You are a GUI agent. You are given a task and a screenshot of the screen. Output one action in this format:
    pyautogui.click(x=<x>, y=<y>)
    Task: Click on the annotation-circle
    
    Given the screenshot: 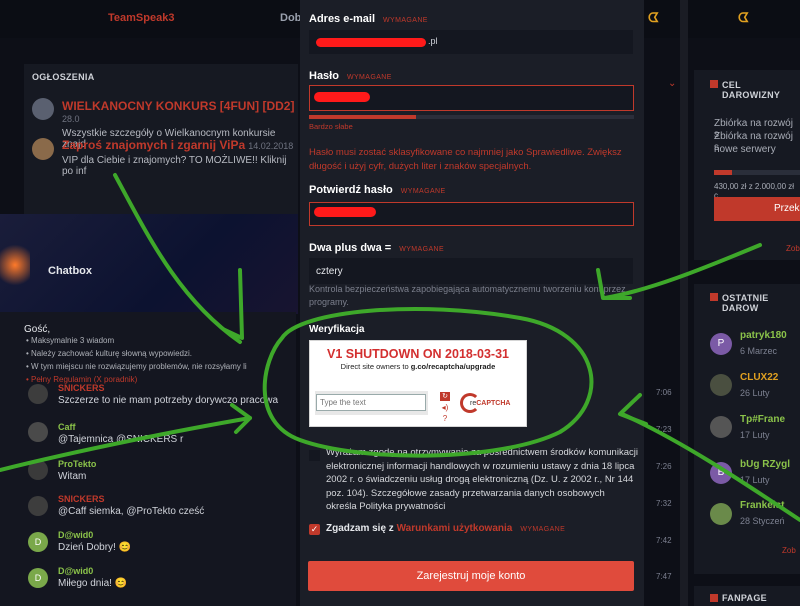 What is the action you would take?
    pyautogui.click(x=428, y=382)
    